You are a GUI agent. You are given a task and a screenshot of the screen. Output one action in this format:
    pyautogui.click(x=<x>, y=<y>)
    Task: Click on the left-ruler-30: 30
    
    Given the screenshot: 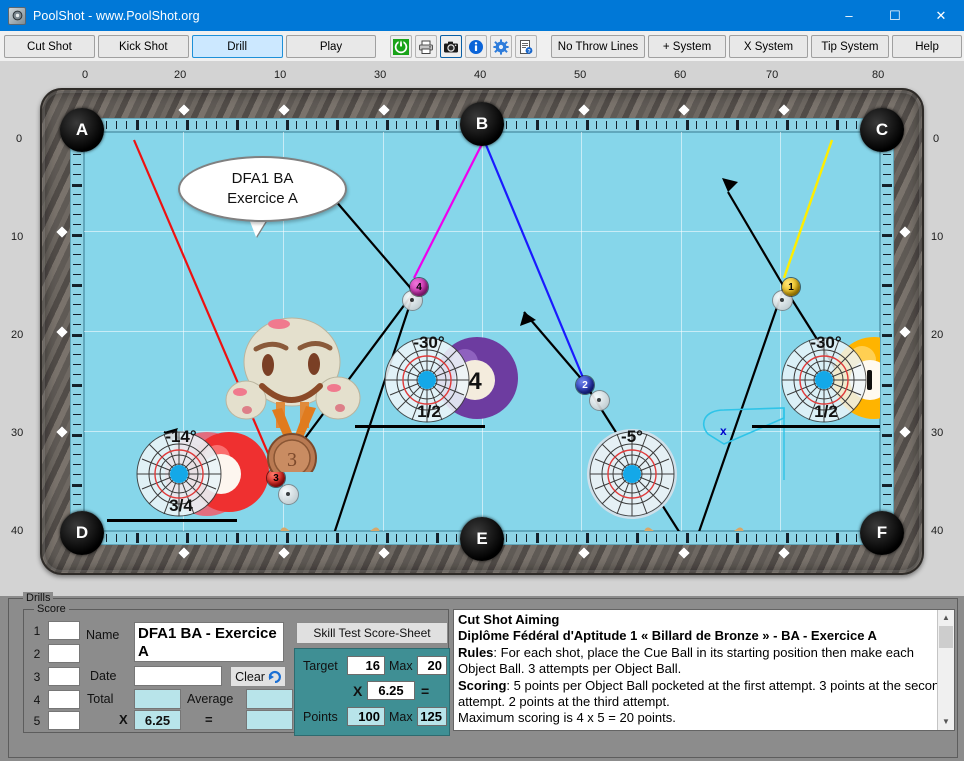 What is the action you would take?
    pyautogui.click(x=17, y=433)
    